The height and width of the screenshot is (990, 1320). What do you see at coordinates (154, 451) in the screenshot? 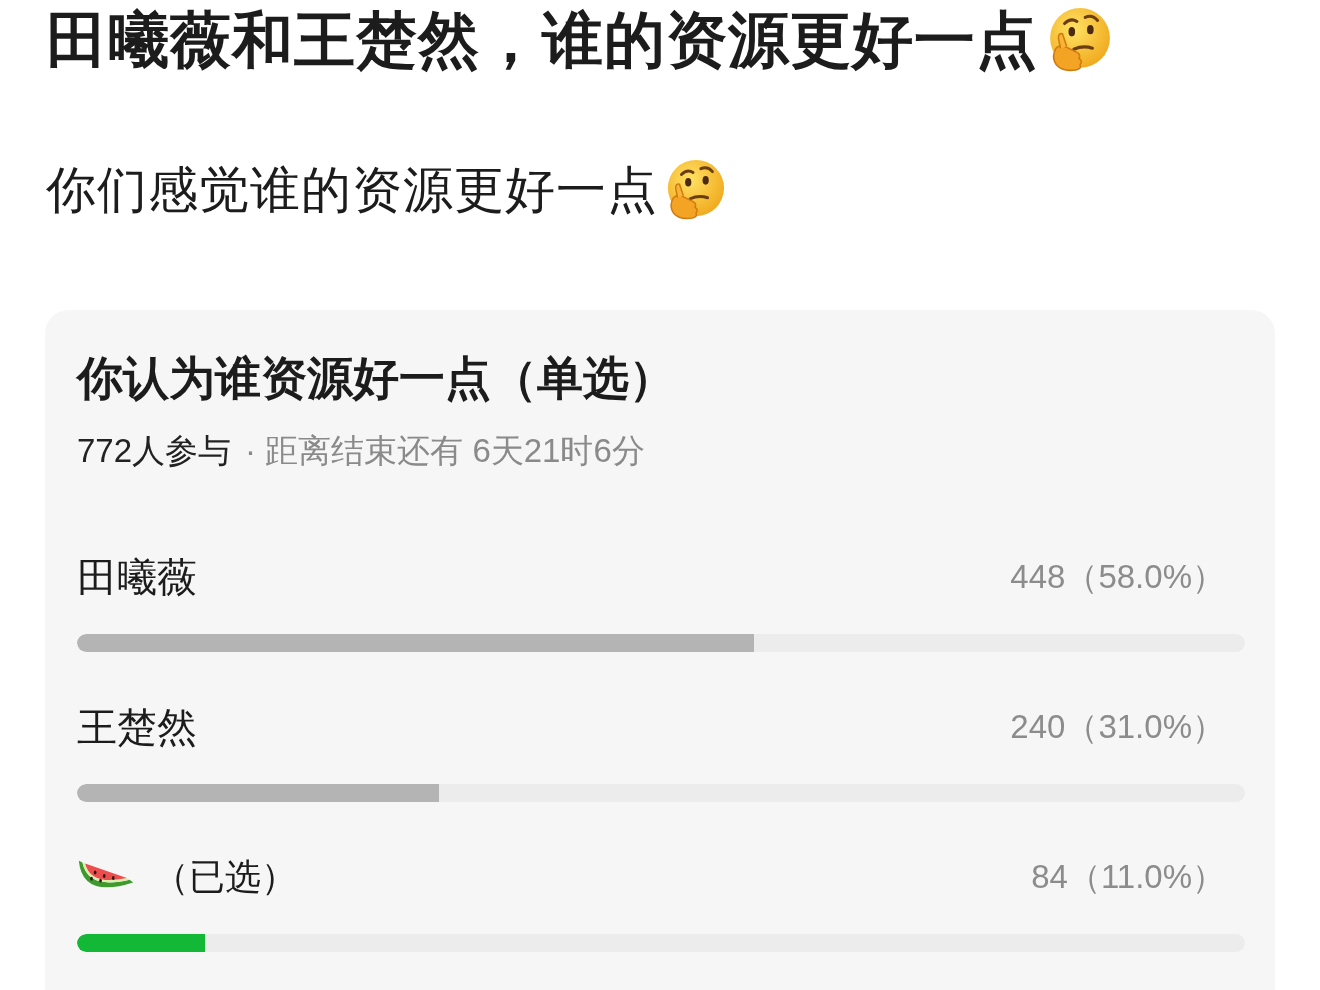
I see `participant-count: 772人参与` at bounding box center [154, 451].